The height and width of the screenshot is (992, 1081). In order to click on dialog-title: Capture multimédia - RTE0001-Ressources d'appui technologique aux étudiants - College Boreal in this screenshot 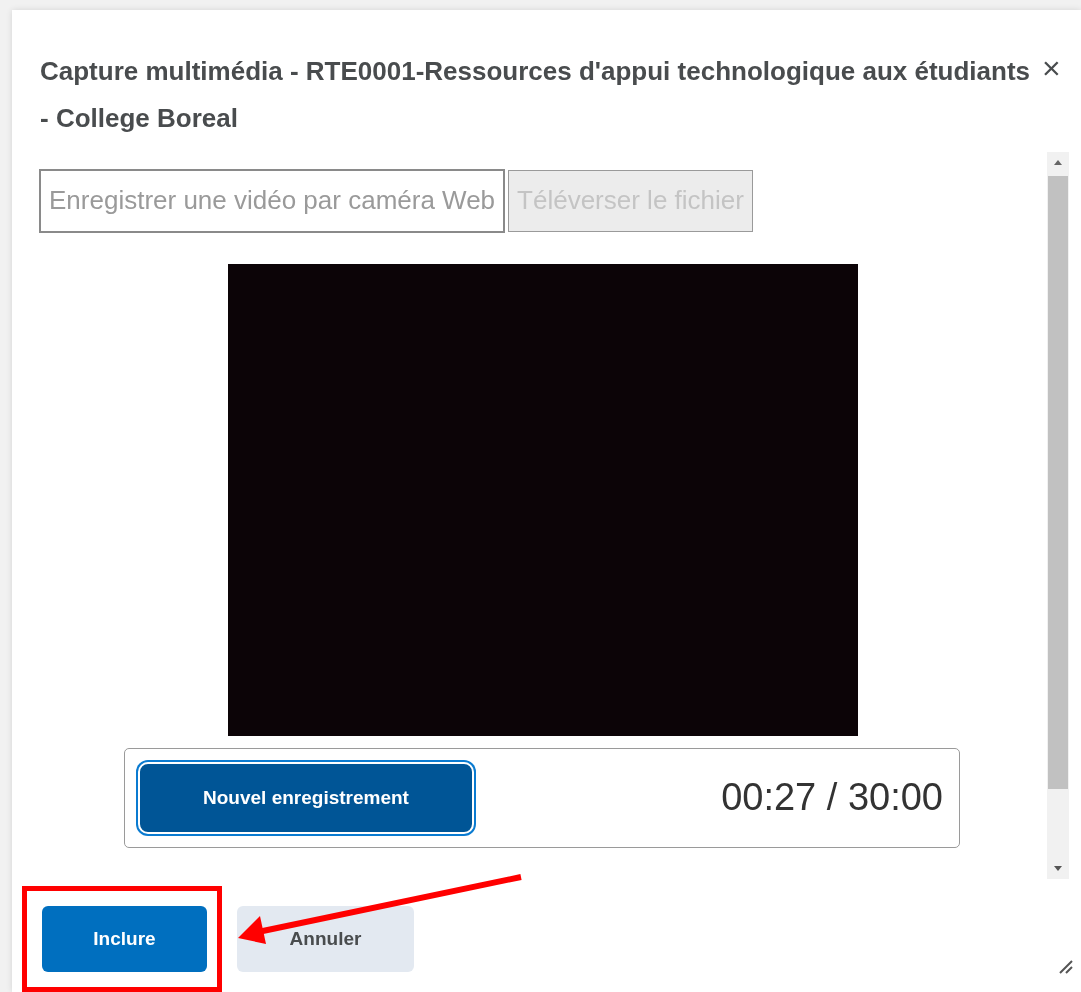, I will do `click(536, 95)`.